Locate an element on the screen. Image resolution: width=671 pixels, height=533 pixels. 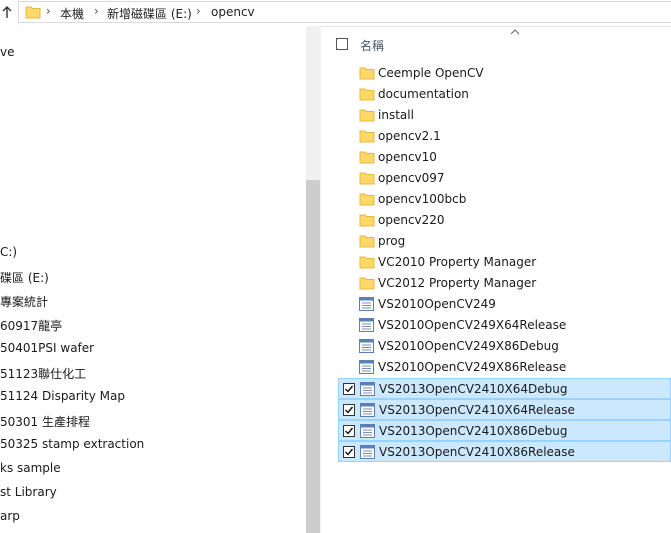
file-name: VS2013OpenCV2410X86Release is located at coordinates (477, 452).